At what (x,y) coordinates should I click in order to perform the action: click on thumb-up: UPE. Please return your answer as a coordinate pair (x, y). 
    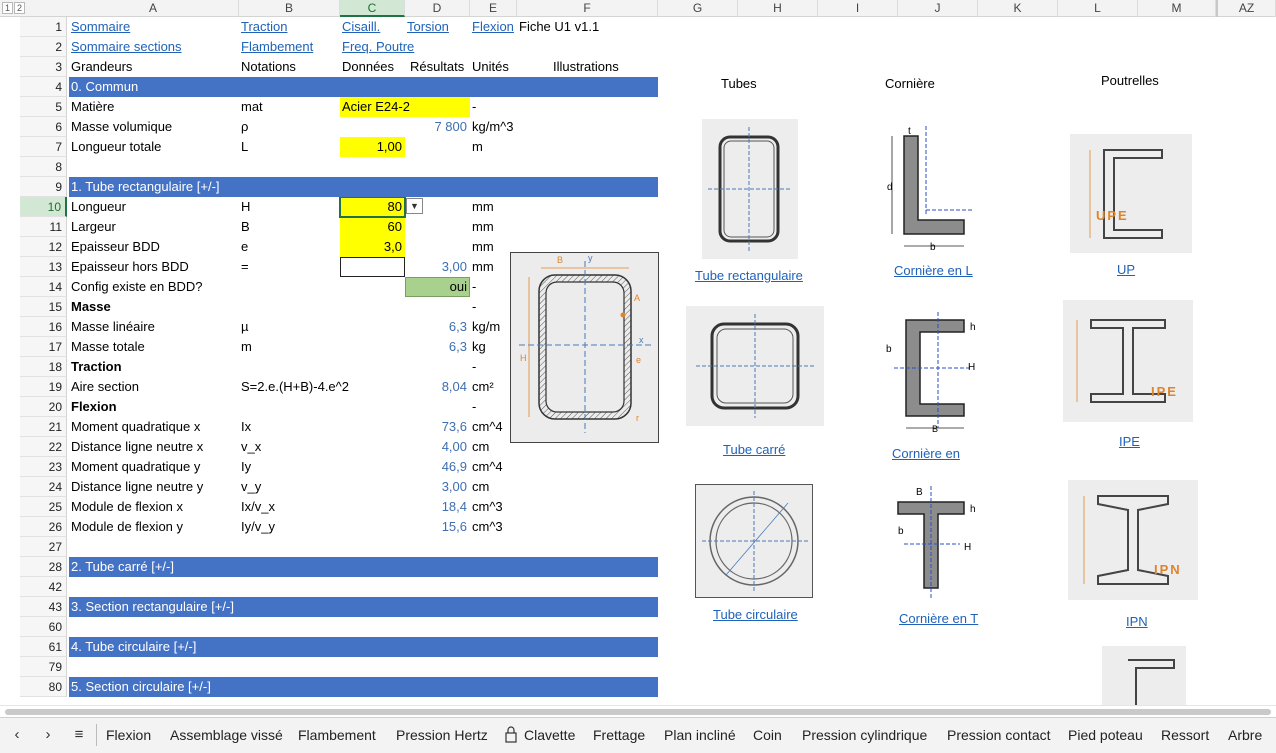
    Looking at the image, I should click on (1131, 193).